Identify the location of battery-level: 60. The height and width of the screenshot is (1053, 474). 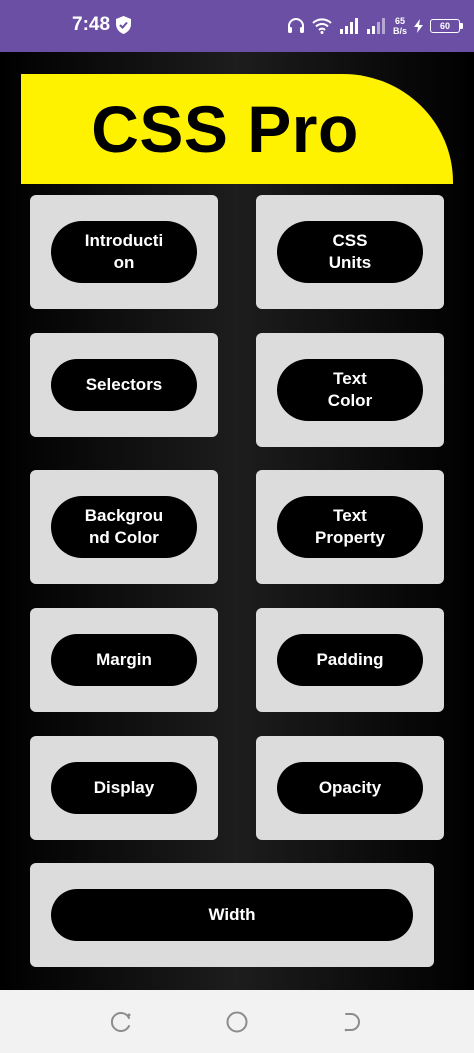
(444, 26).